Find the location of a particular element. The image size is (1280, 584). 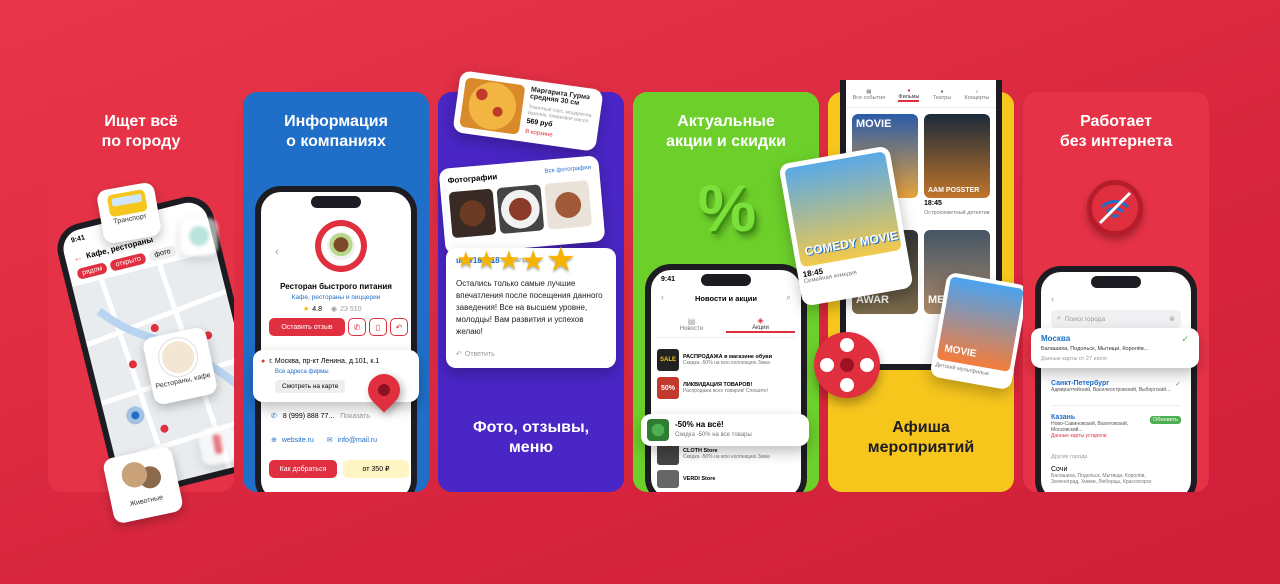

list-item: VERDI Store is located at coordinates (726, 479).